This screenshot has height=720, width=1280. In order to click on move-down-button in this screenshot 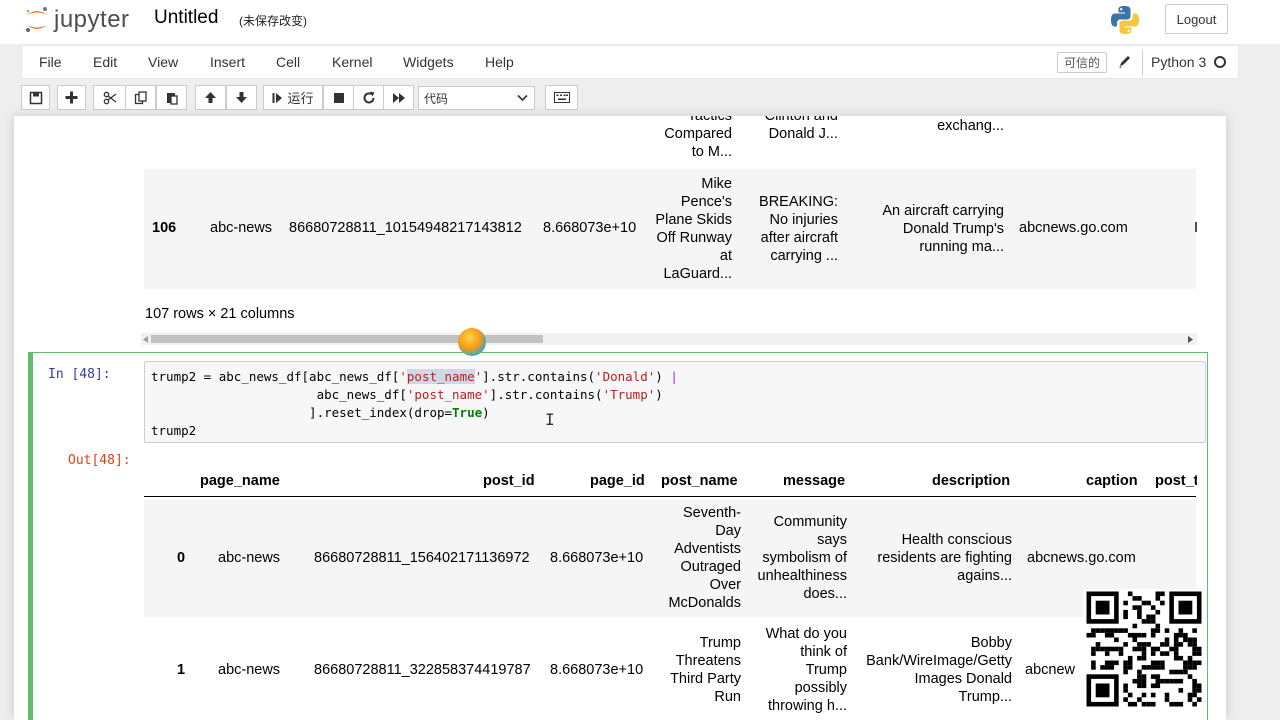, I will do `click(241, 97)`.